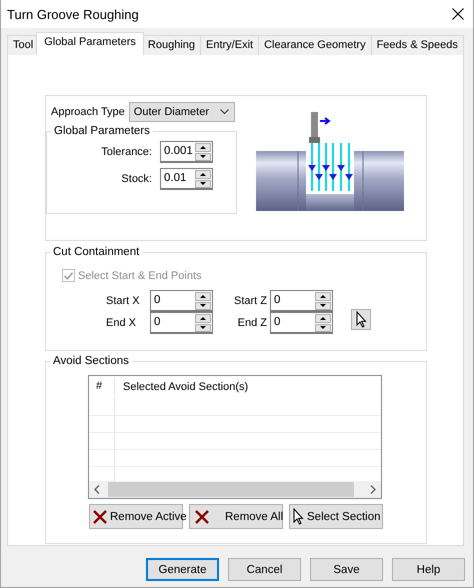  What do you see at coordinates (186, 179) in the screenshot?
I see `number-field: 0.01` at bounding box center [186, 179].